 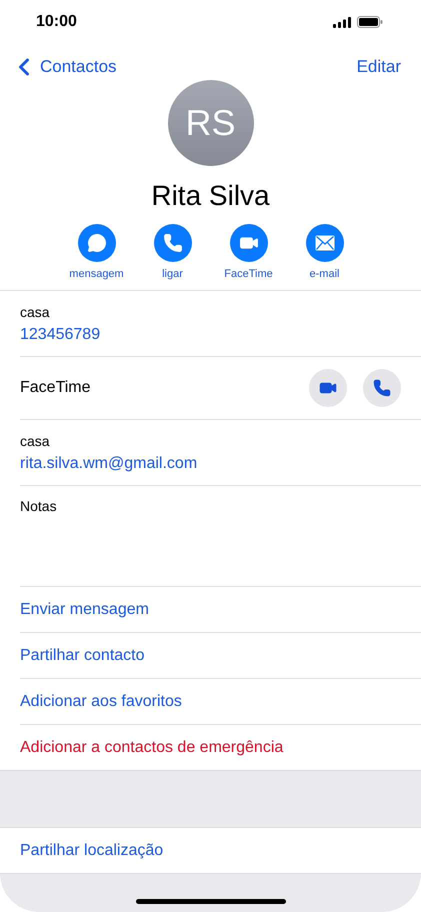 What do you see at coordinates (82, 655) in the screenshot?
I see `action-link: Partilhar contacto` at bounding box center [82, 655].